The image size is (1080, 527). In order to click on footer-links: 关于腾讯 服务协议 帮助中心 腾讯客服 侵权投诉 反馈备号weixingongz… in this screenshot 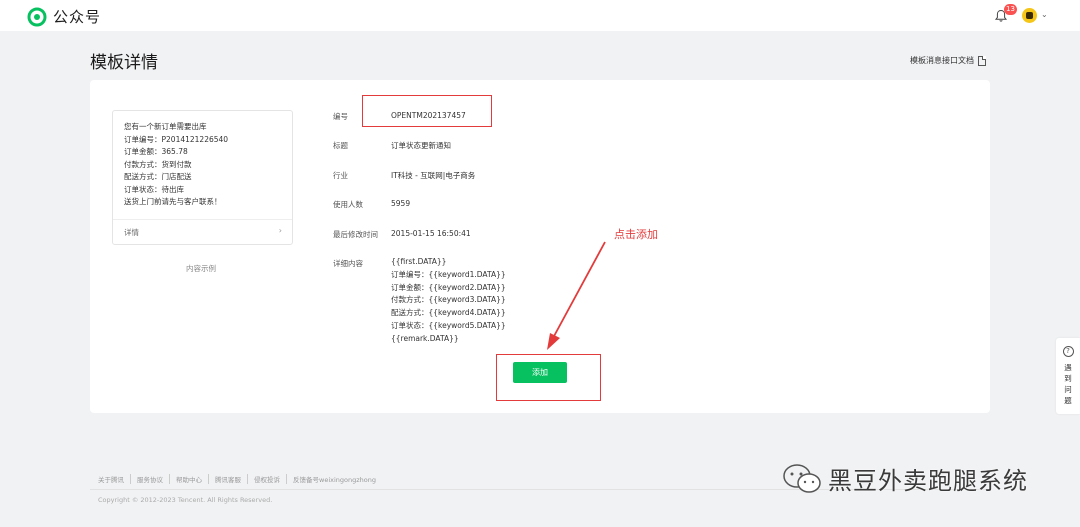, I will do `click(240, 479)`.